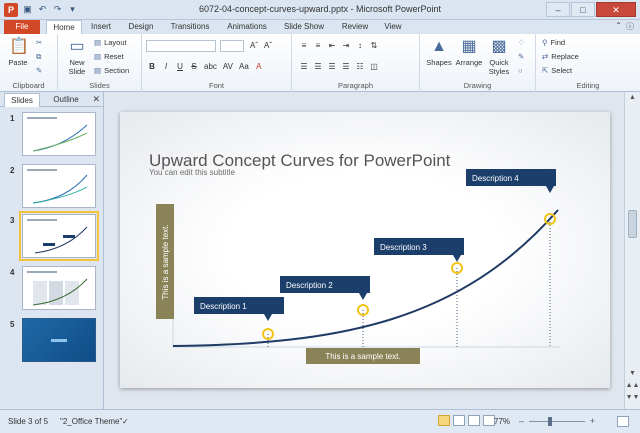  I want to click on font-family-select, so click(181, 46).